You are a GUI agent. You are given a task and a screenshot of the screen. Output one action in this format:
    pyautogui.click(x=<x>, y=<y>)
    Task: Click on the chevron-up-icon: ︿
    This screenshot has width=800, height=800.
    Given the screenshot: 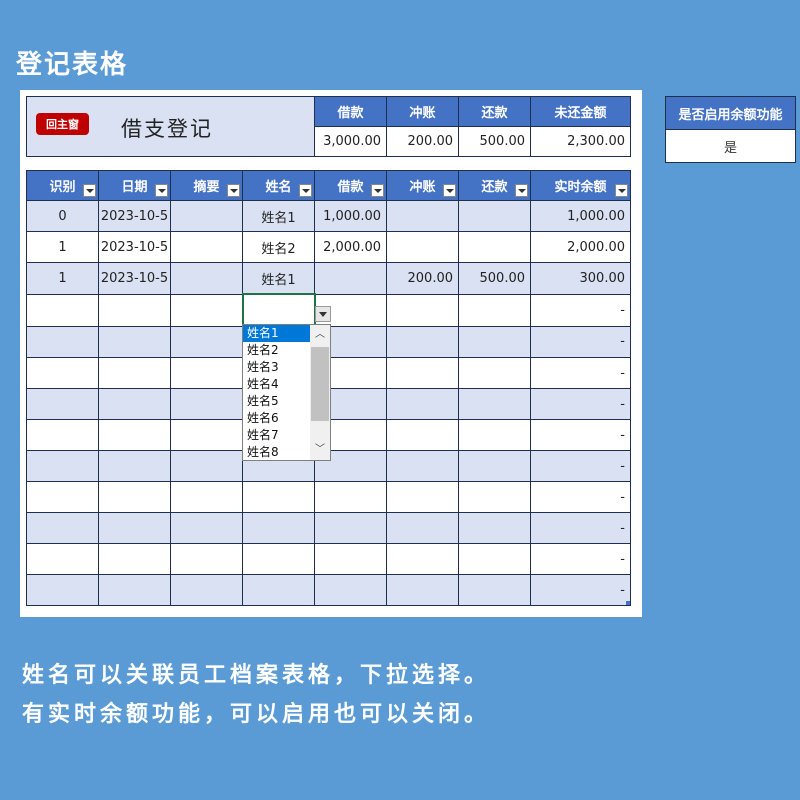 What is the action you would take?
    pyautogui.click(x=320, y=335)
    